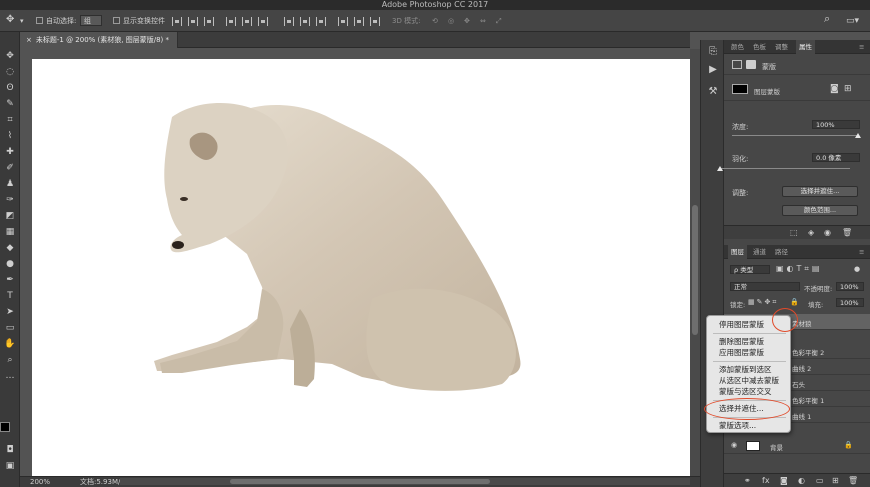  Describe the element at coordinates (10, 72) in the screenshot. I see `marquee-tool-icon: ◌` at that location.